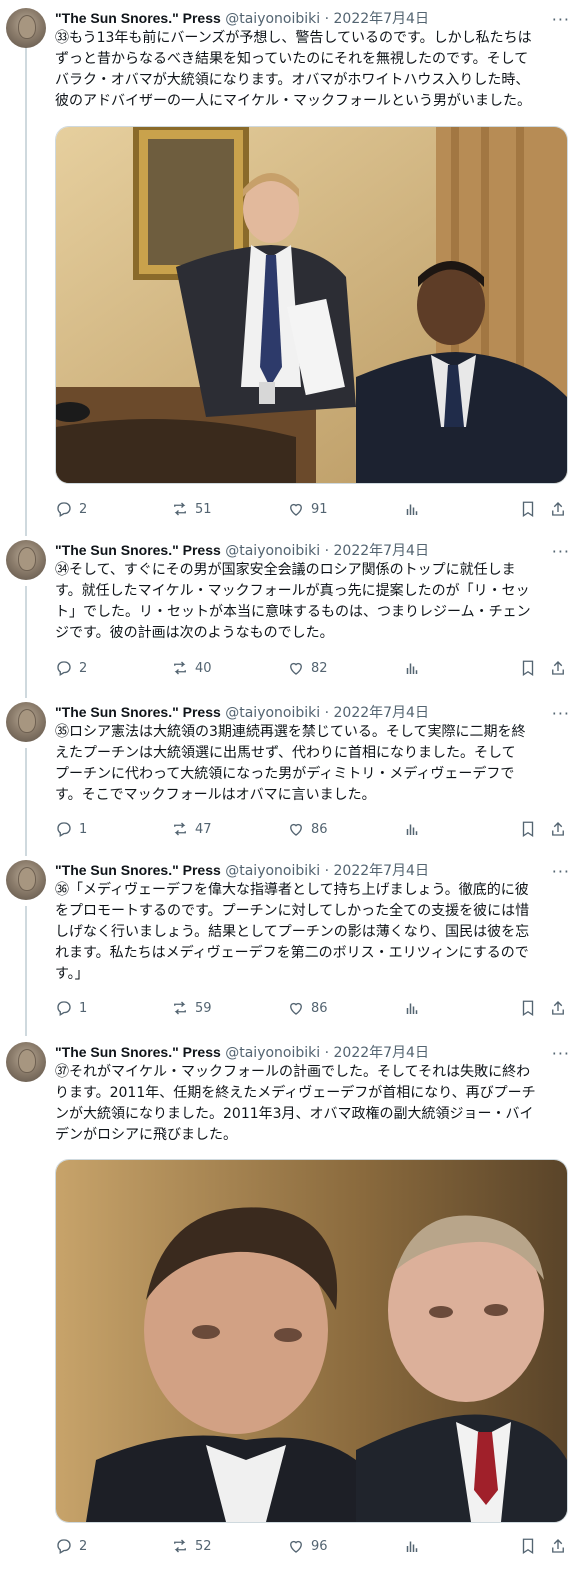  Describe the element at coordinates (292, 890) in the screenshot. I see `tweet-text-line: ㊱「メディヴェーデフを偉大な指導者として持ち上げましょう。徹底的に彼` at that location.